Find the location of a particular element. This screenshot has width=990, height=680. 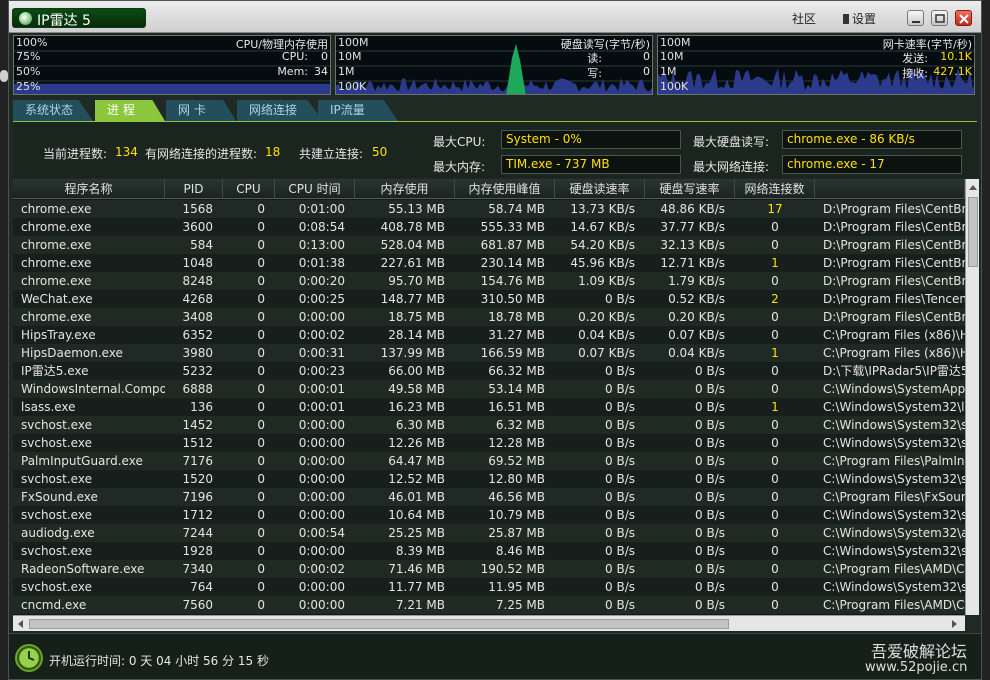

disk-io-graph: 100M 10M 1M 100K 硬盘读写(字节/秒) 读: 0 写: 0 is located at coordinates (494, 65).